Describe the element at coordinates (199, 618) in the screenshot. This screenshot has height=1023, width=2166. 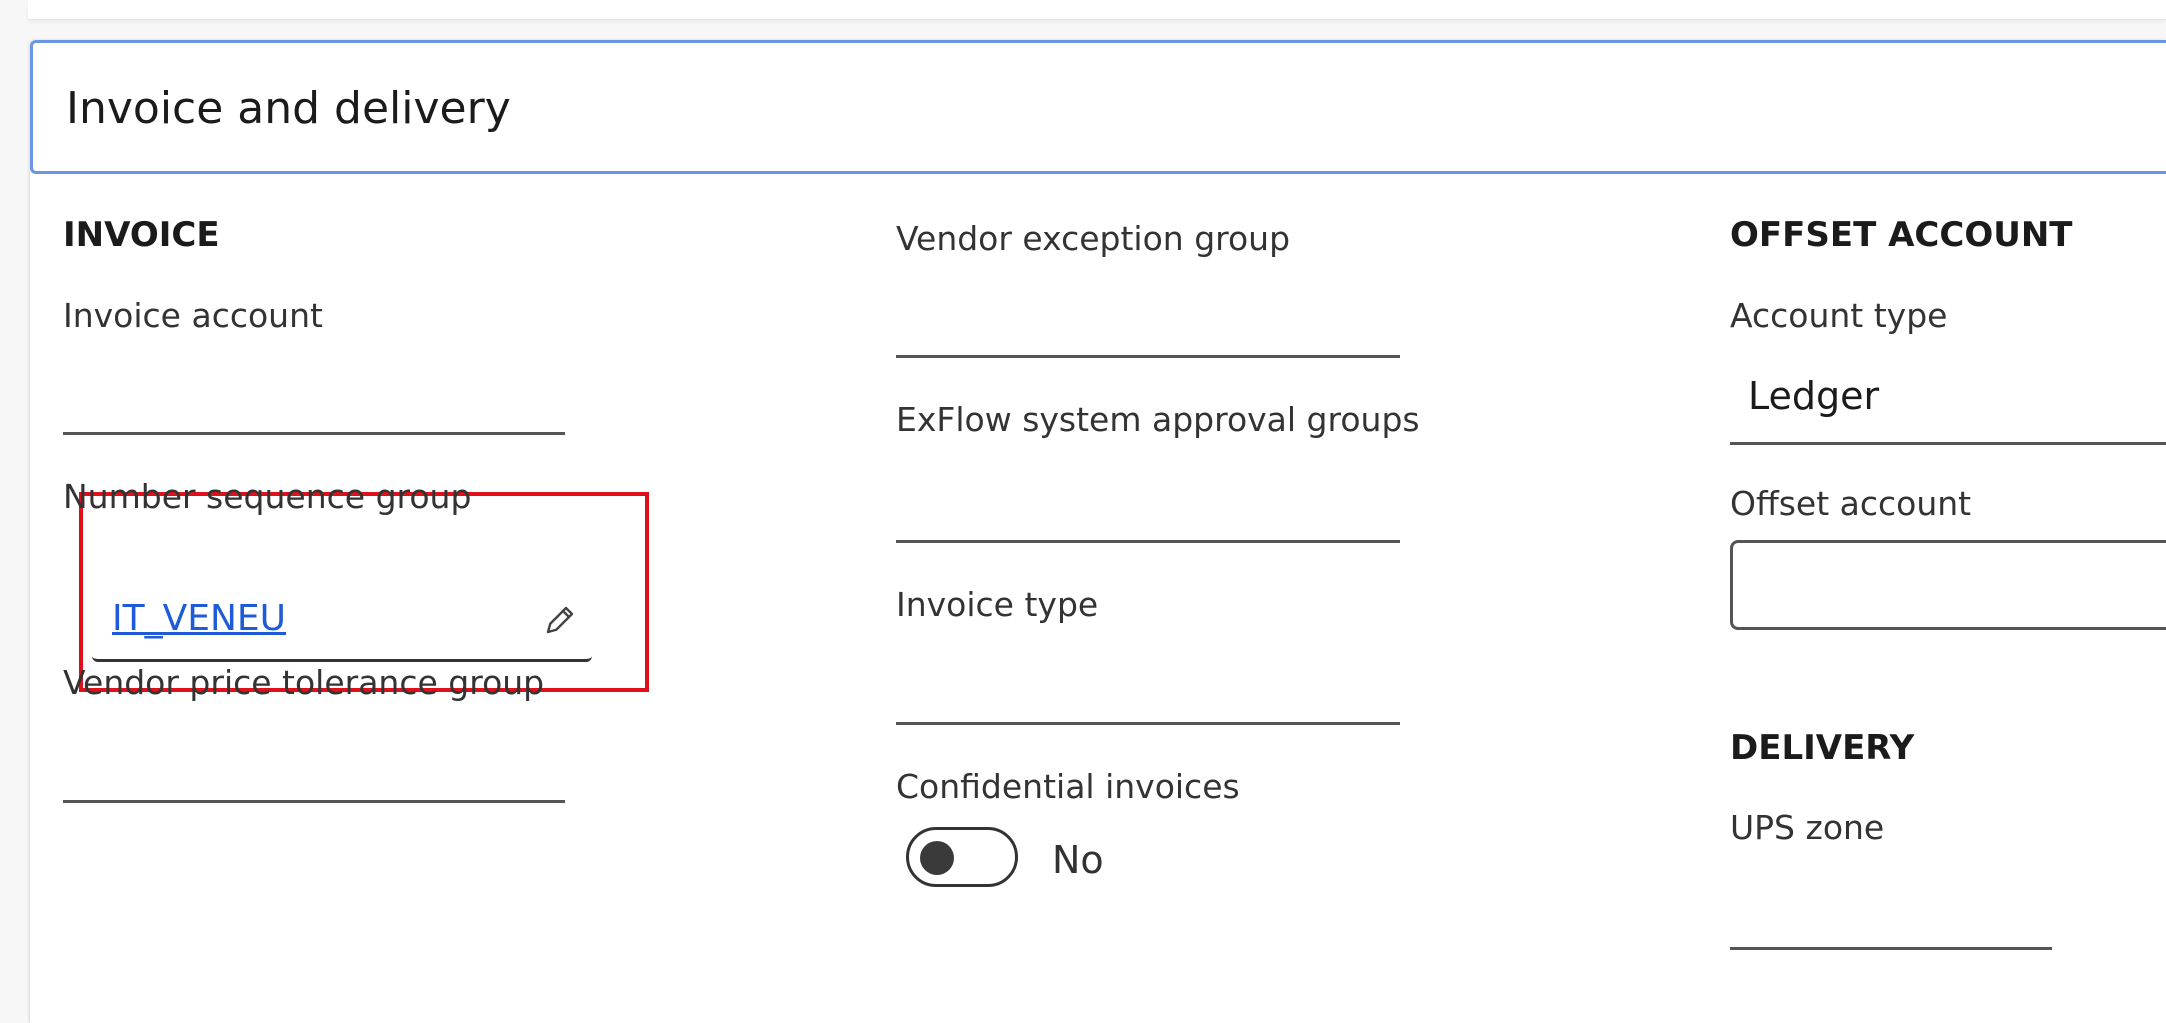
I see `number-sequence-group-link: IT_VENEU` at that location.